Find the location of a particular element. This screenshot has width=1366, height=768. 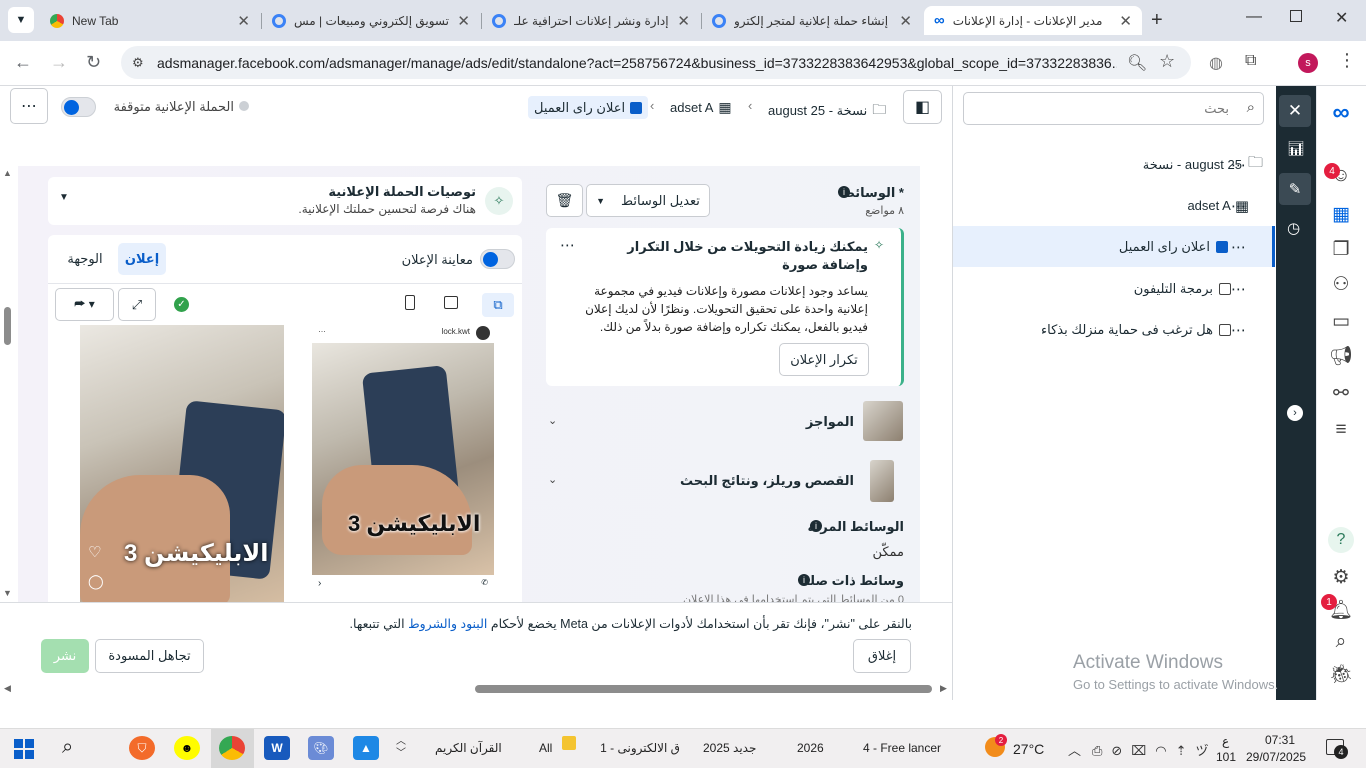

expand-button: ⤢ is located at coordinates (137, 304).